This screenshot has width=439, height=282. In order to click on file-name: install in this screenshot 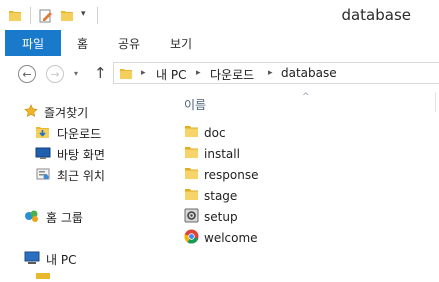, I will do `click(222, 154)`.